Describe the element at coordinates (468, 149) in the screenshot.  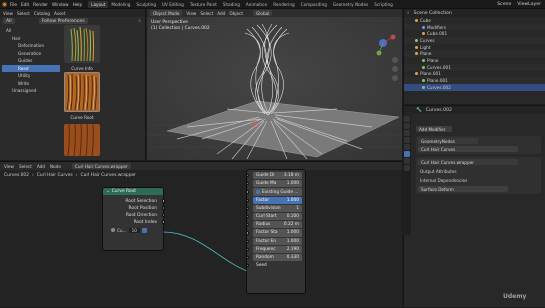
I see `node-group-select: Curl Hair Curves` at that location.